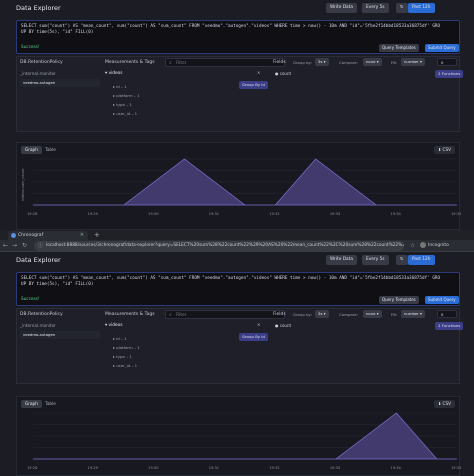  What do you see at coordinates (348, 62) in the screenshot?
I see `compare-label: Compare:` at bounding box center [348, 62].